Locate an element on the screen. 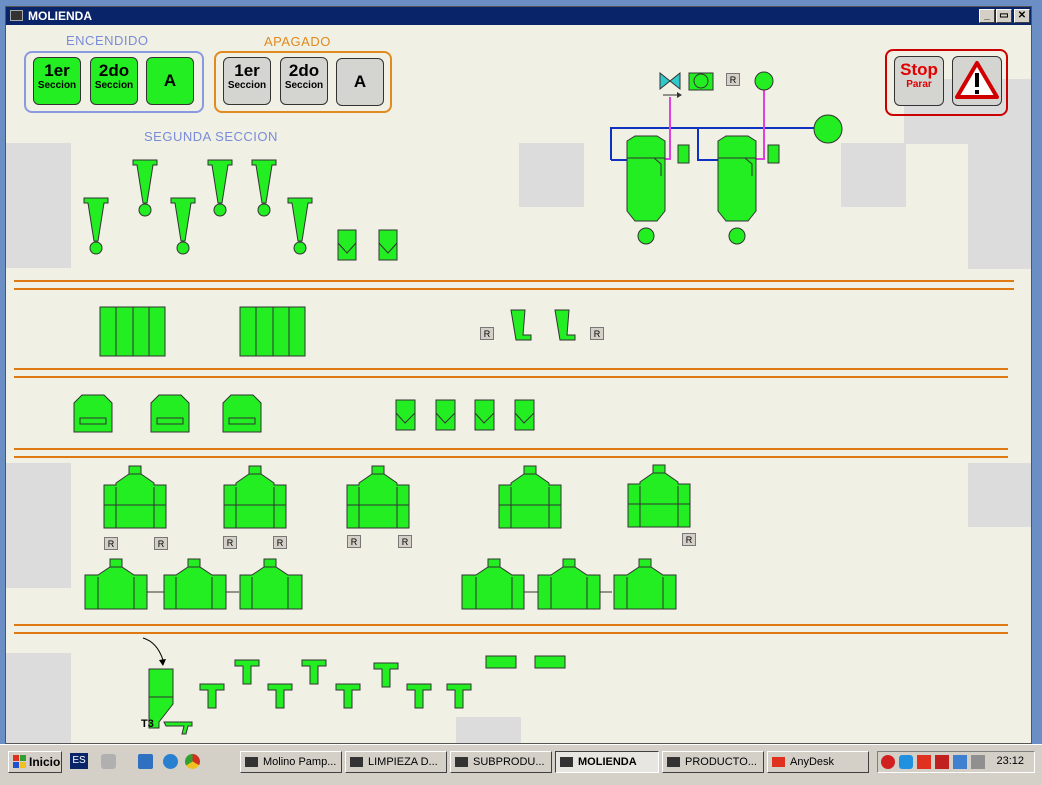  chrome-icon is located at coordinates (192, 761).